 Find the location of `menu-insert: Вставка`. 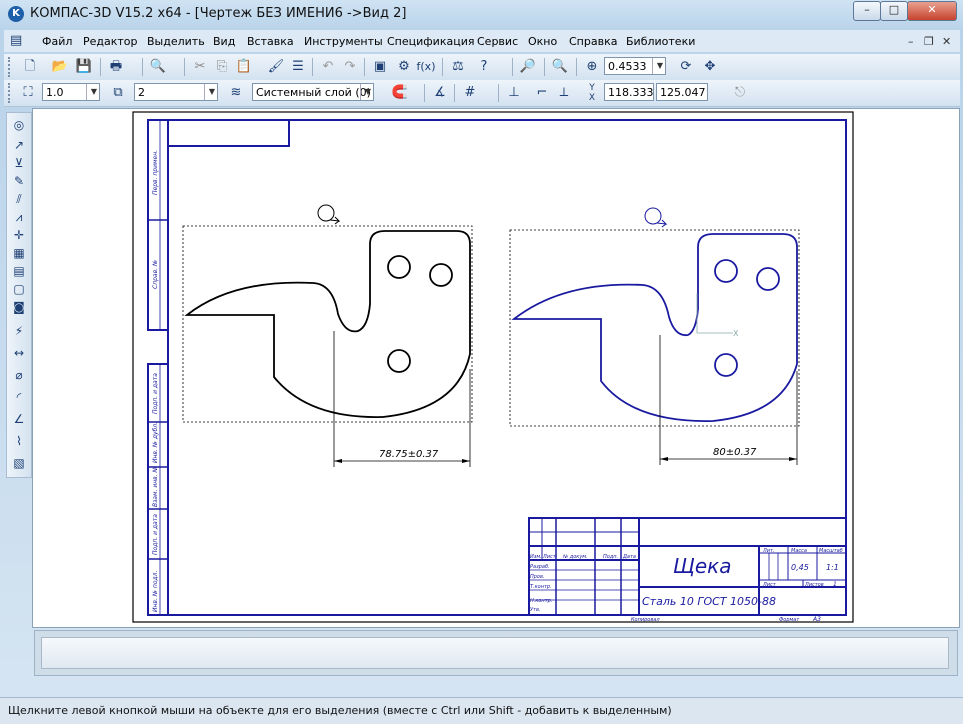

menu-insert: Вставка is located at coordinates (270, 41).